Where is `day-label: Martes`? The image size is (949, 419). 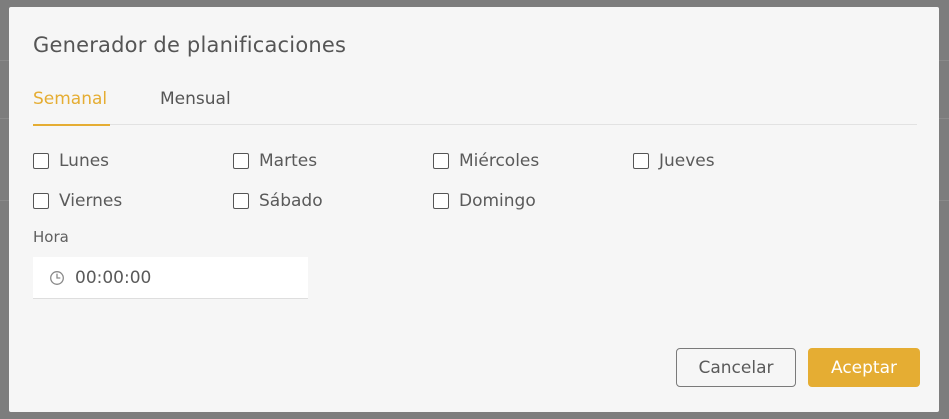 day-label: Martes is located at coordinates (288, 161).